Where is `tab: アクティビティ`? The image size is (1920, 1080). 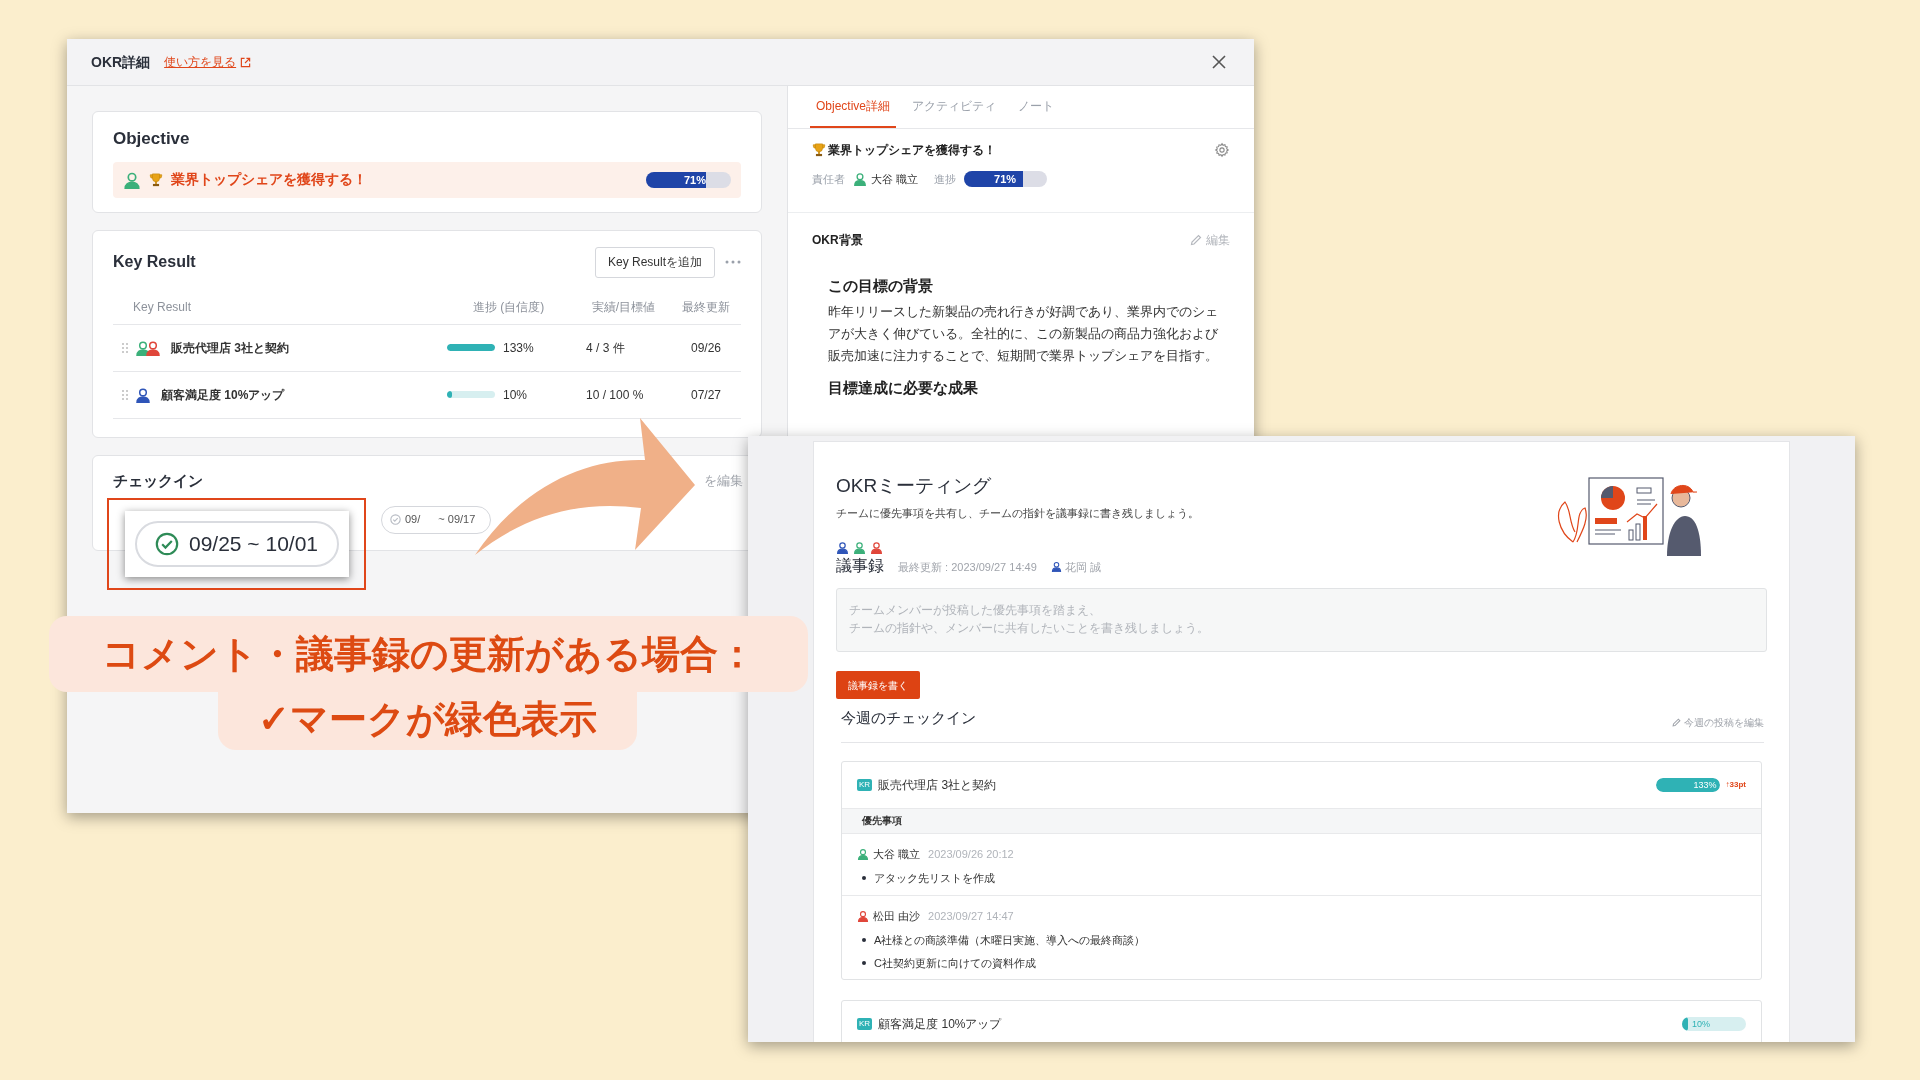 tab: アクティビティ is located at coordinates (954, 107).